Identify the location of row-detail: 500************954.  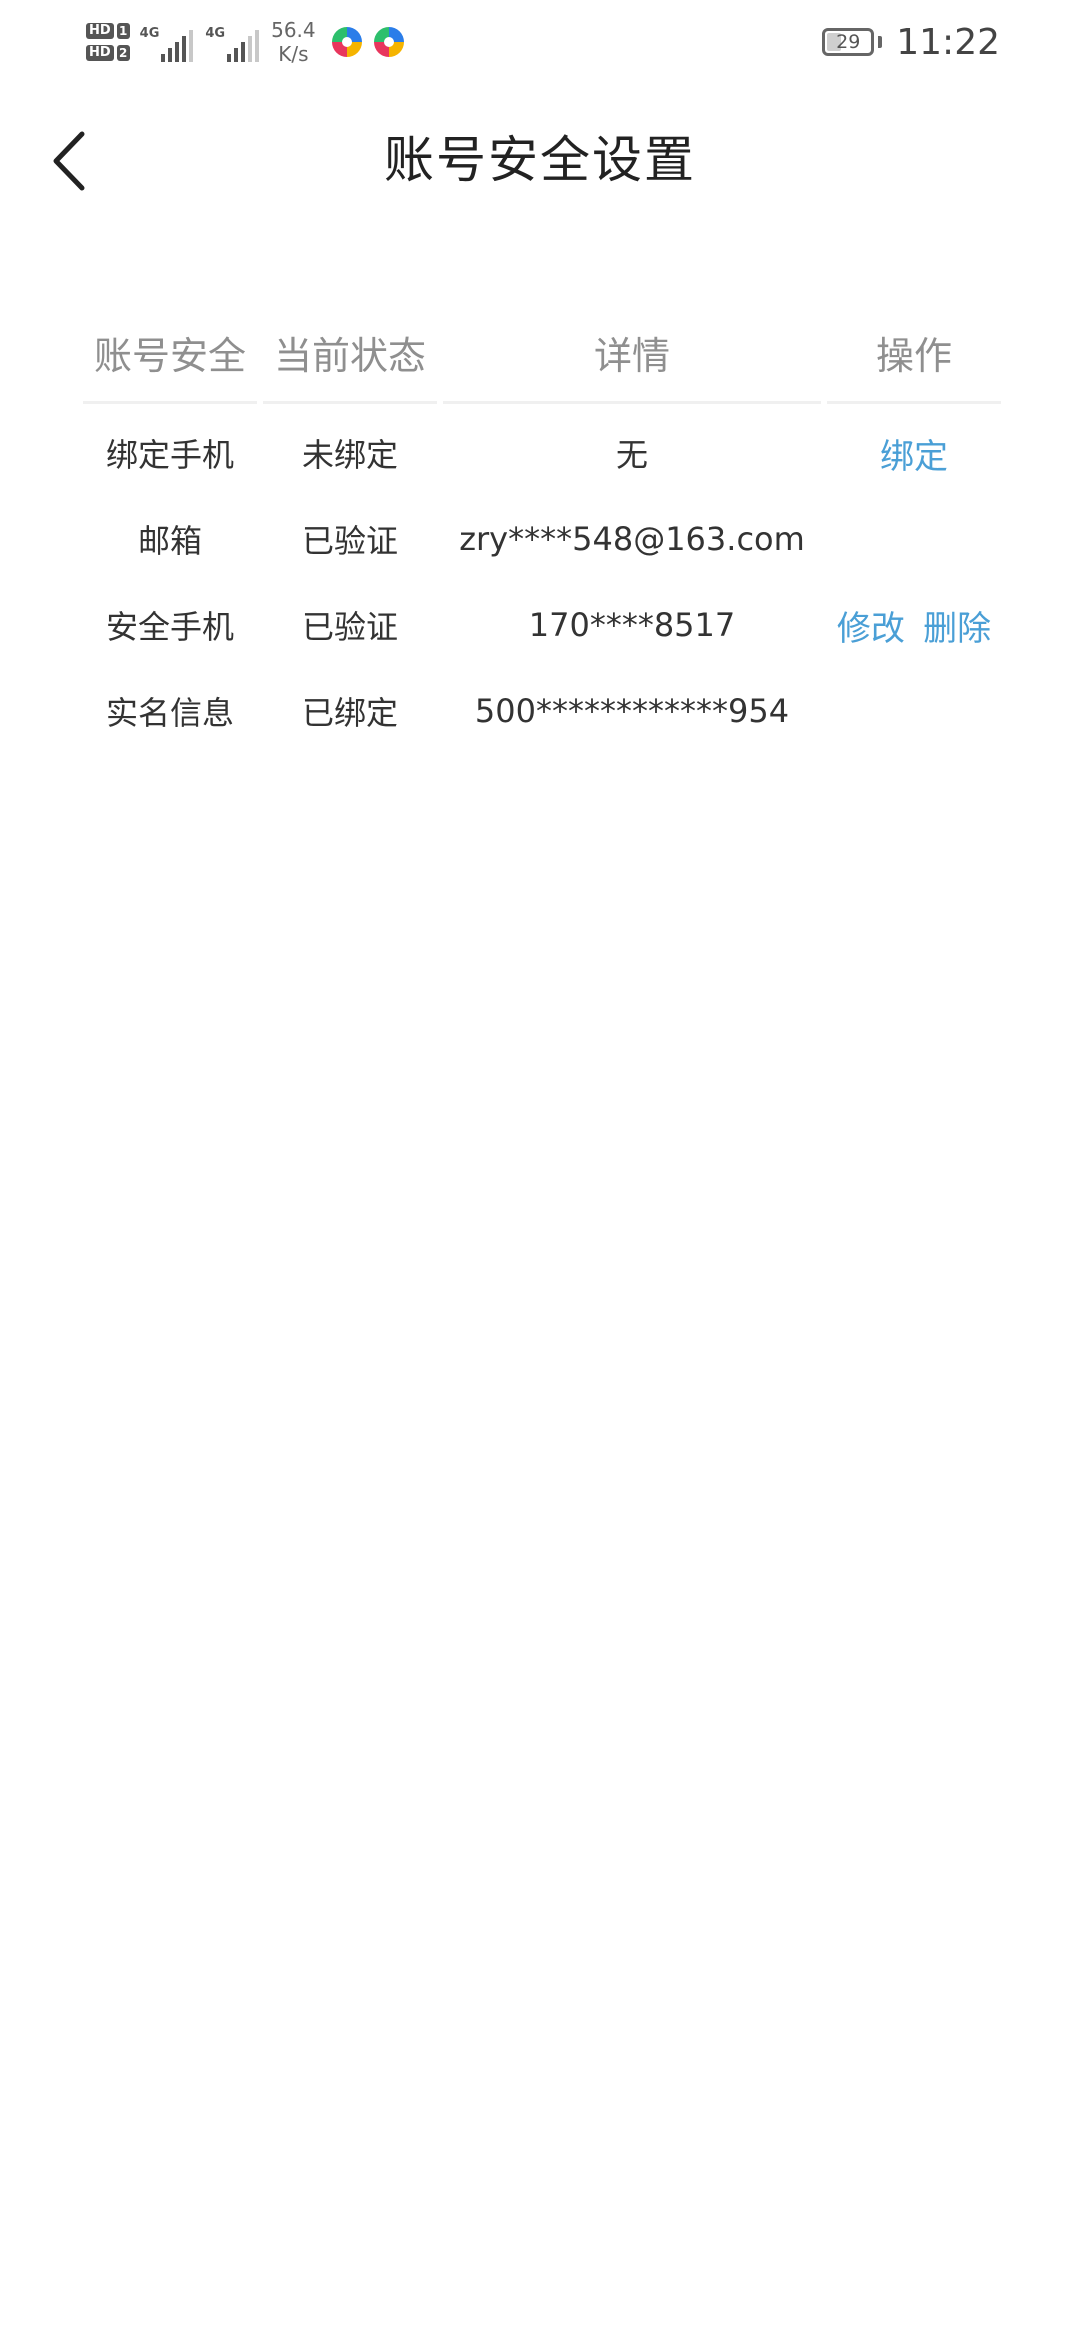
(632, 711).